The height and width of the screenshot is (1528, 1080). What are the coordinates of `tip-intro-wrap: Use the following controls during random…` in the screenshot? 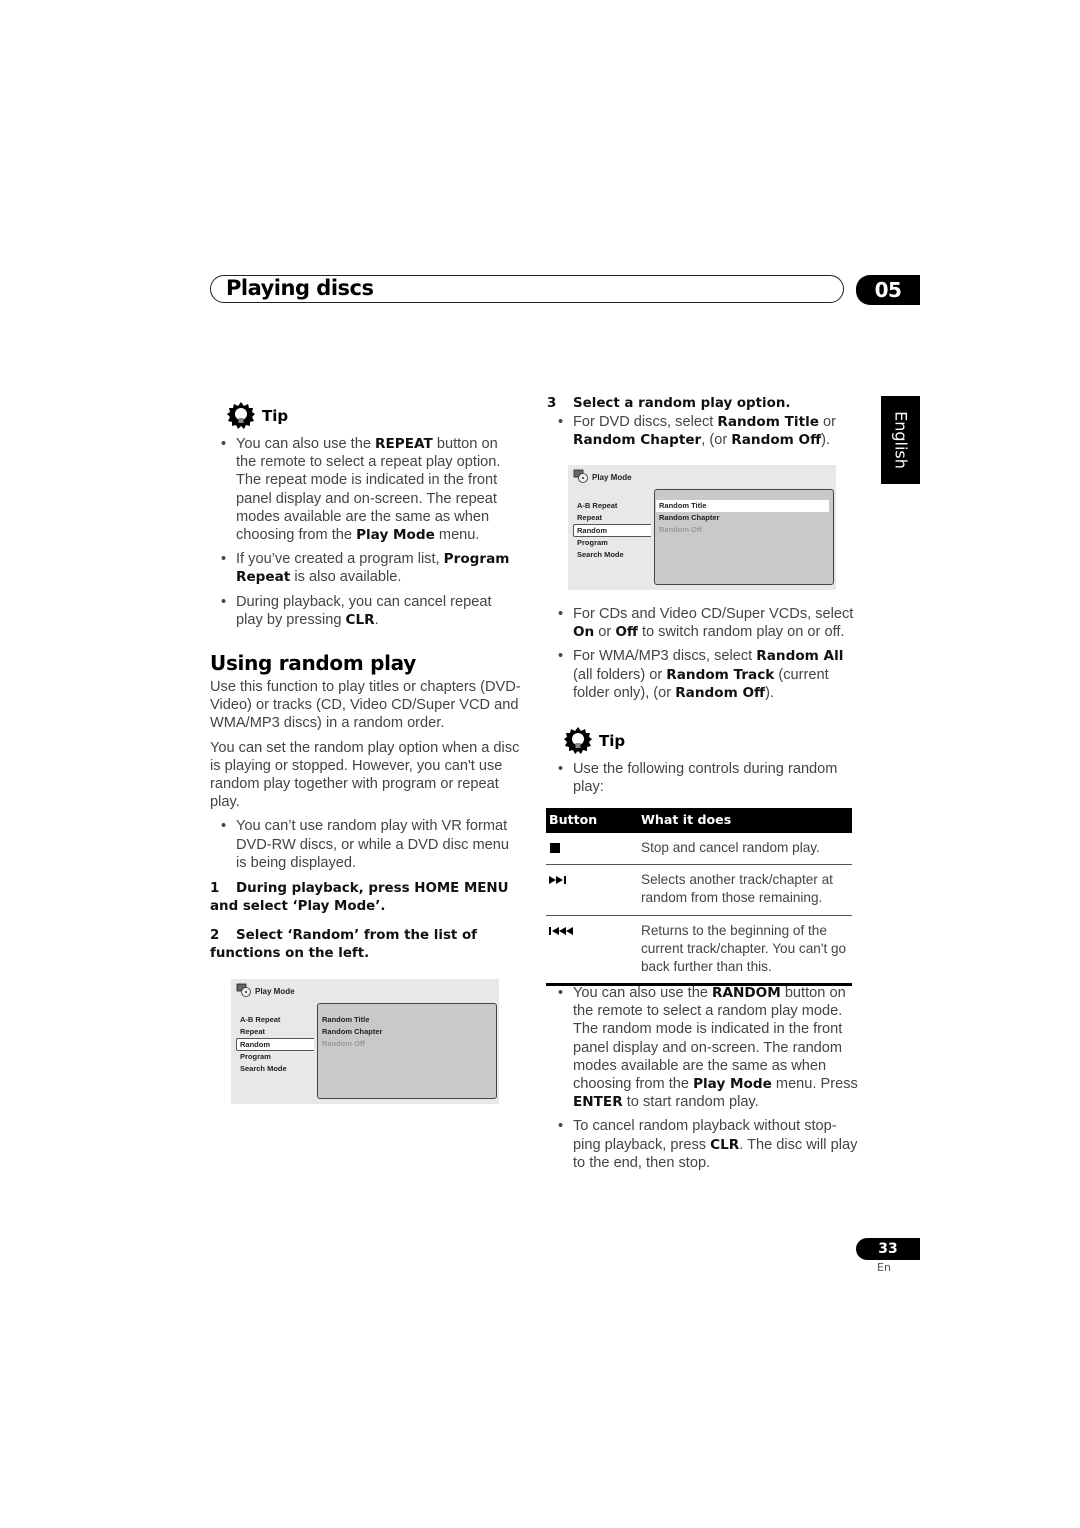 It's located at (703, 781).